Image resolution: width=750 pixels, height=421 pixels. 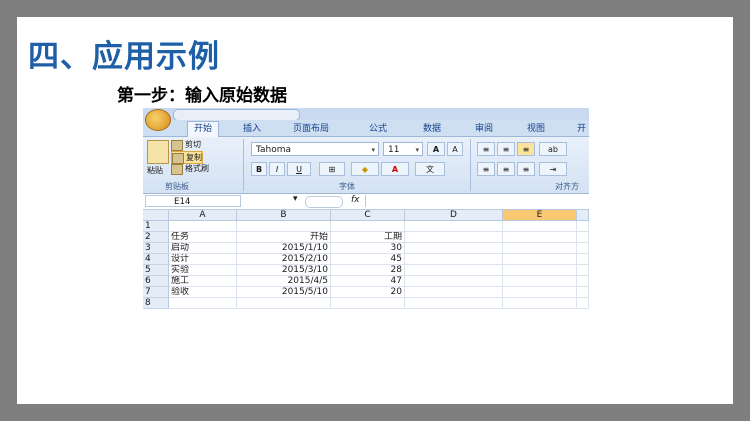 I want to click on chevron-down-icon: ▾, so click(x=295, y=199).